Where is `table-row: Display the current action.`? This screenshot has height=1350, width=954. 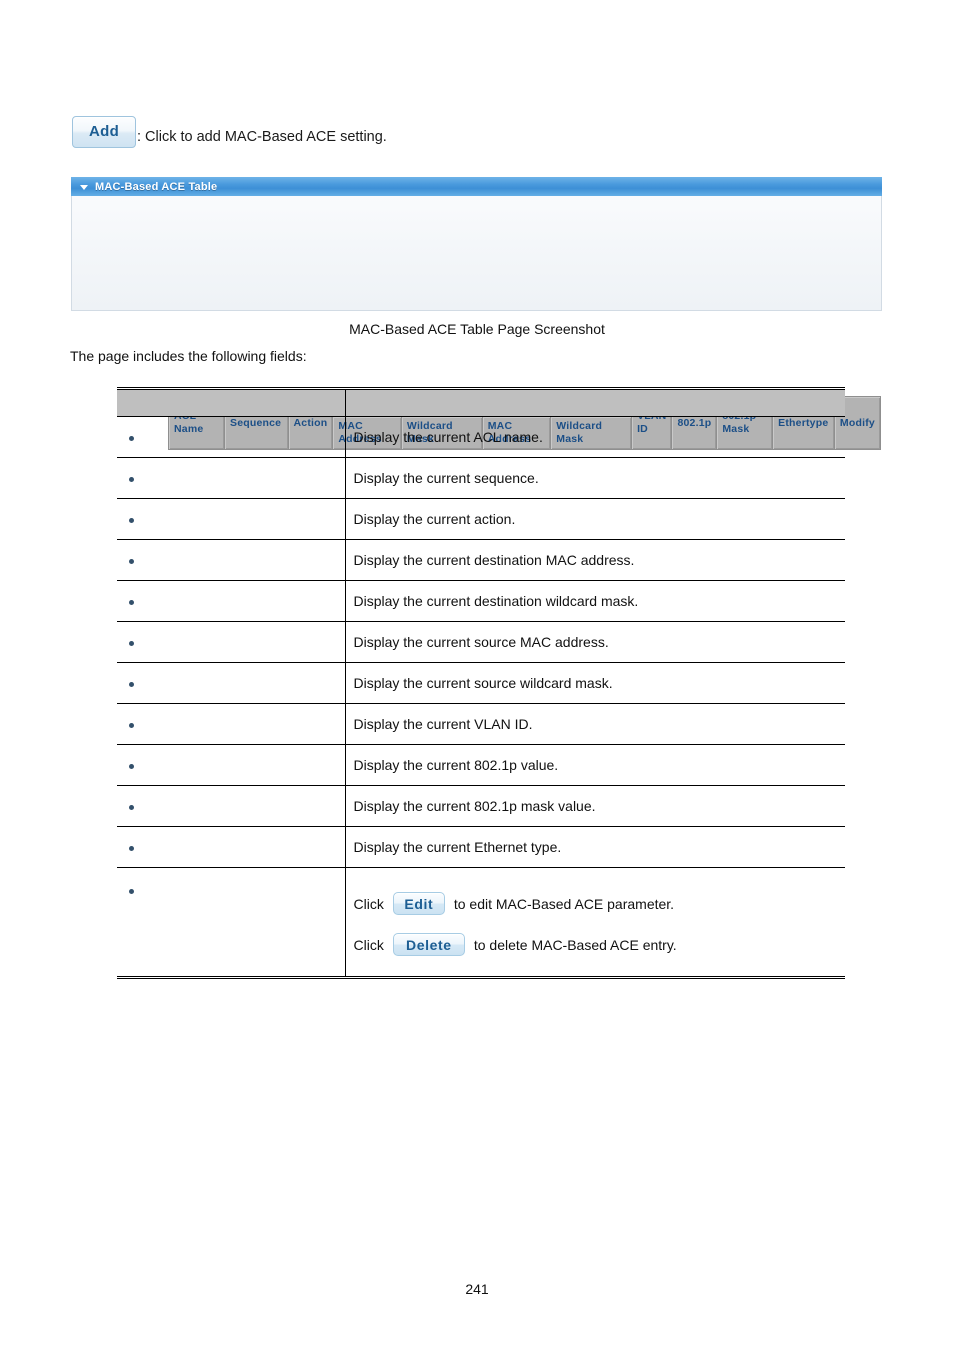
table-row: Display the current action. is located at coordinates (481, 519).